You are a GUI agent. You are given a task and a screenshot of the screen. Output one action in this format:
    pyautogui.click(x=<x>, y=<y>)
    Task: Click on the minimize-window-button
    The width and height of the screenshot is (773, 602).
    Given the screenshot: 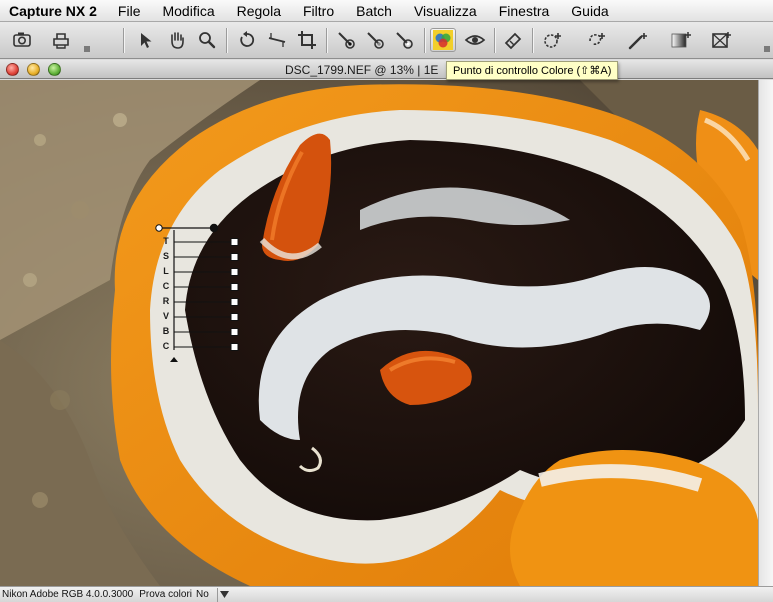 What is the action you would take?
    pyautogui.click(x=33, y=69)
    